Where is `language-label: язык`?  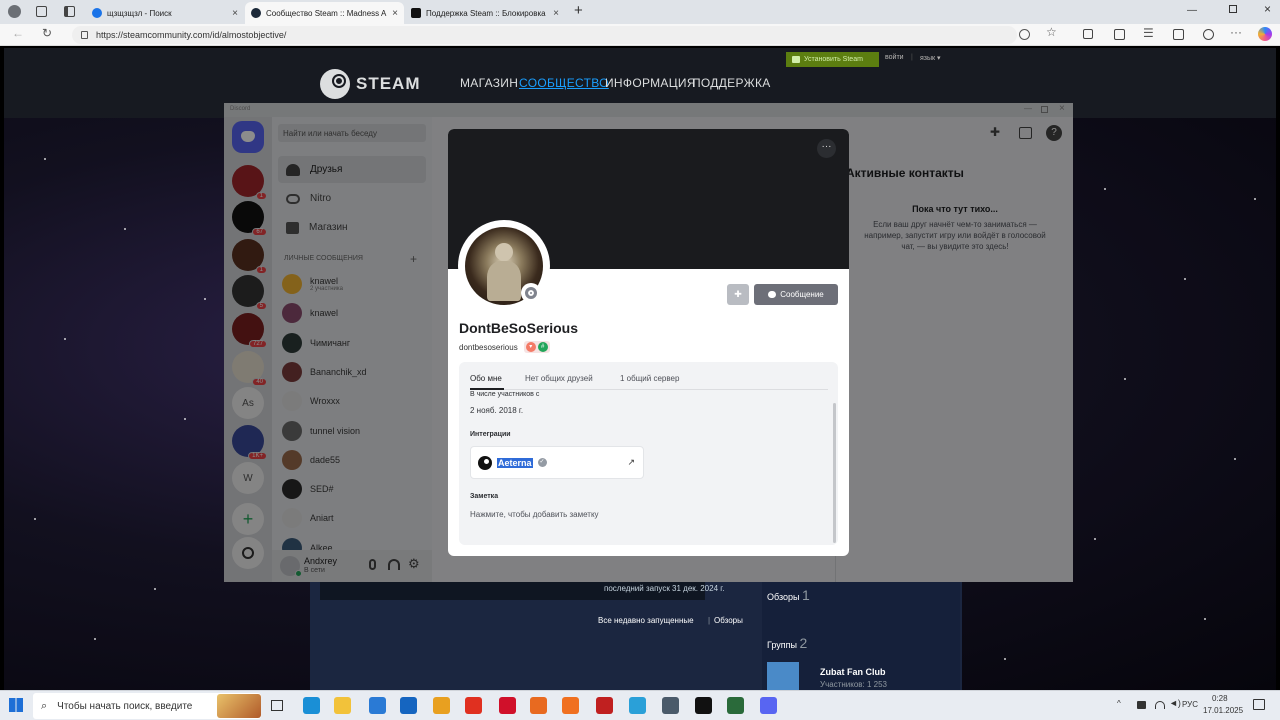
language-label: язык is located at coordinates (928, 58).